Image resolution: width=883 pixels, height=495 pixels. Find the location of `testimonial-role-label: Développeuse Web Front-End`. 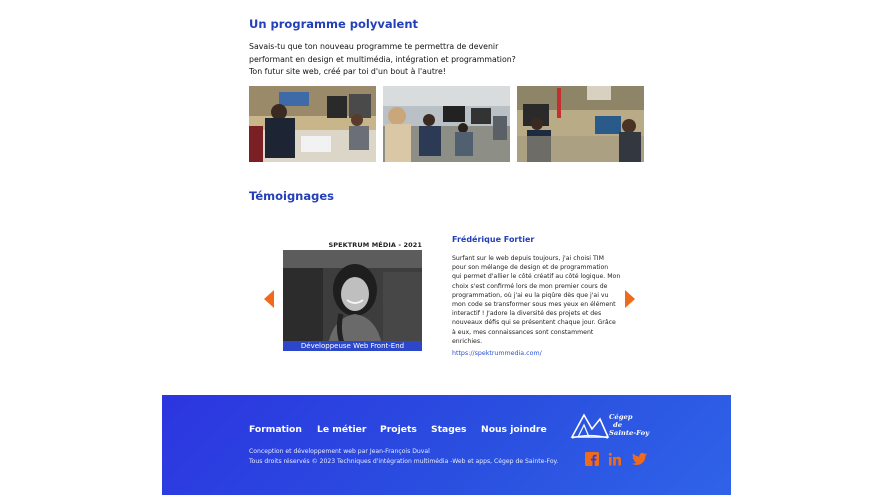

testimonial-role-label: Développeuse Web Front-End is located at coordinates (352, 346).